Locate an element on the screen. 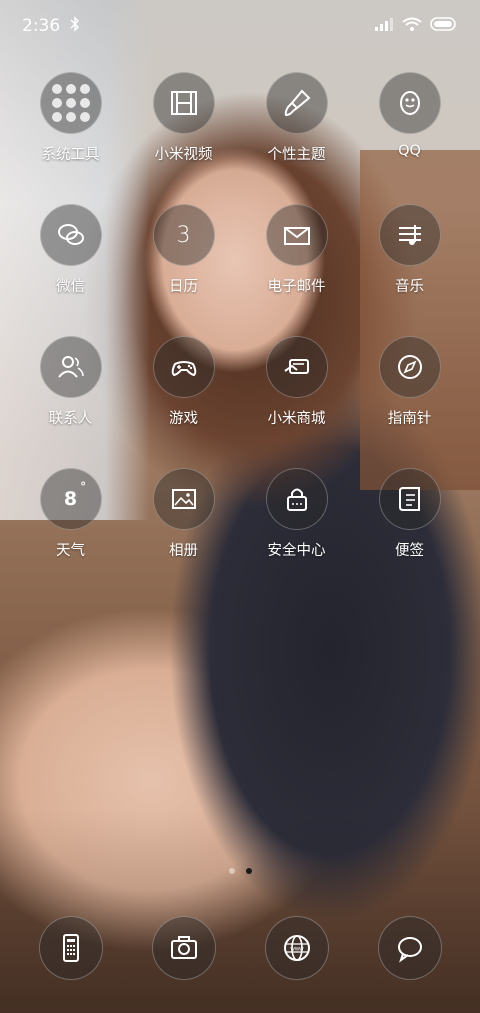  app-qq: QQ is located at coordinates (409, 118).